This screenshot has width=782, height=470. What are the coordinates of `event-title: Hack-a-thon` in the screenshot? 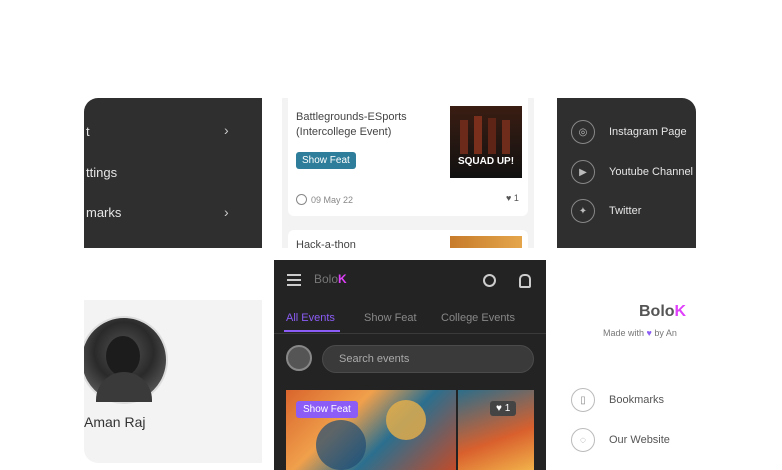 It's located at (326, 243).